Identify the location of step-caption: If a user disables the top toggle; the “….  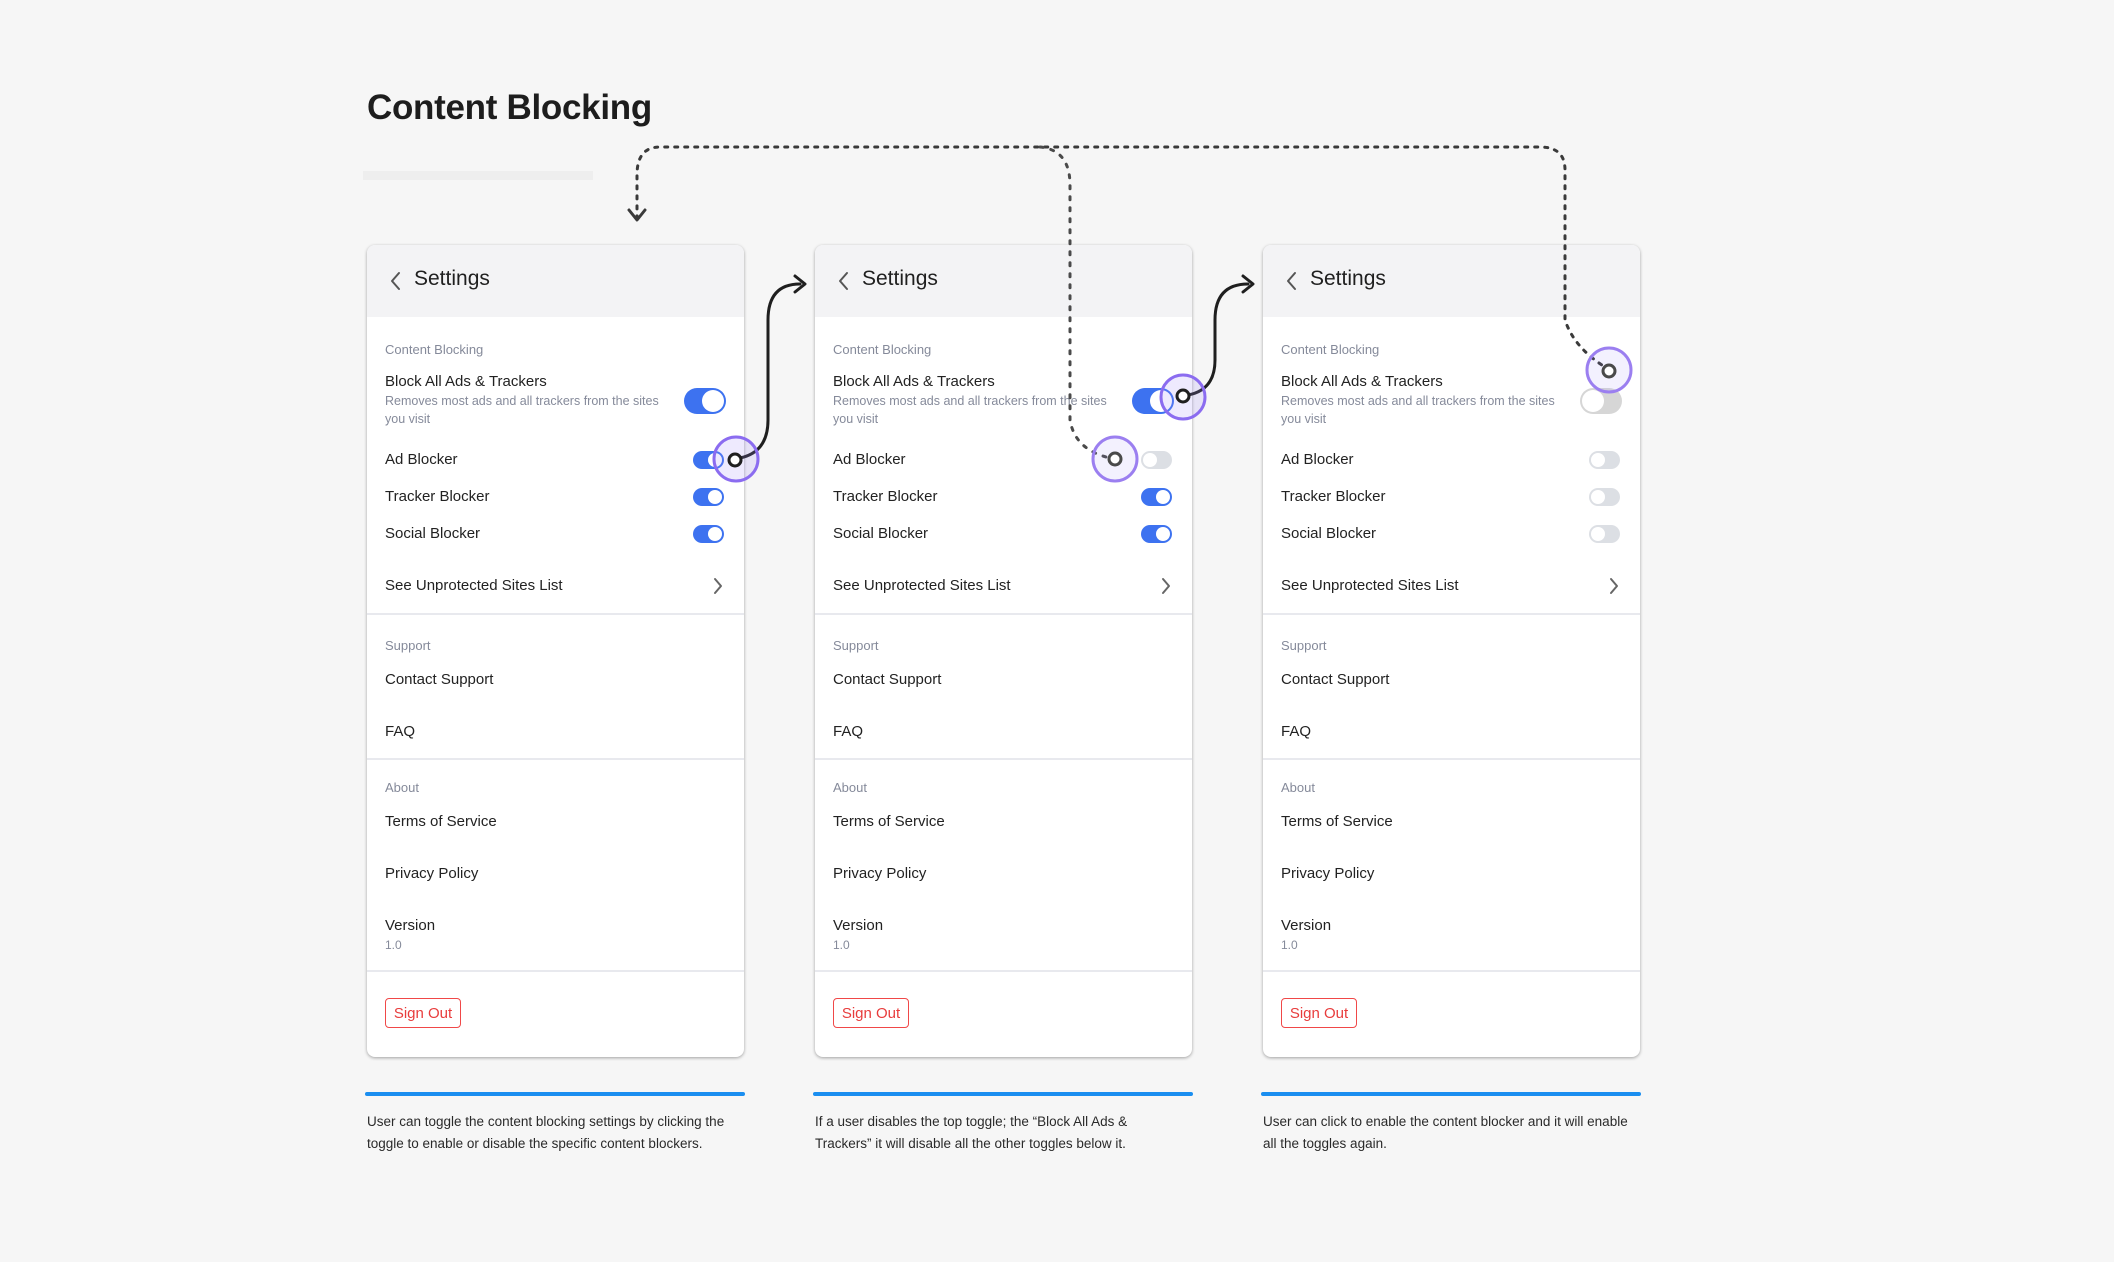
(971, 1132).